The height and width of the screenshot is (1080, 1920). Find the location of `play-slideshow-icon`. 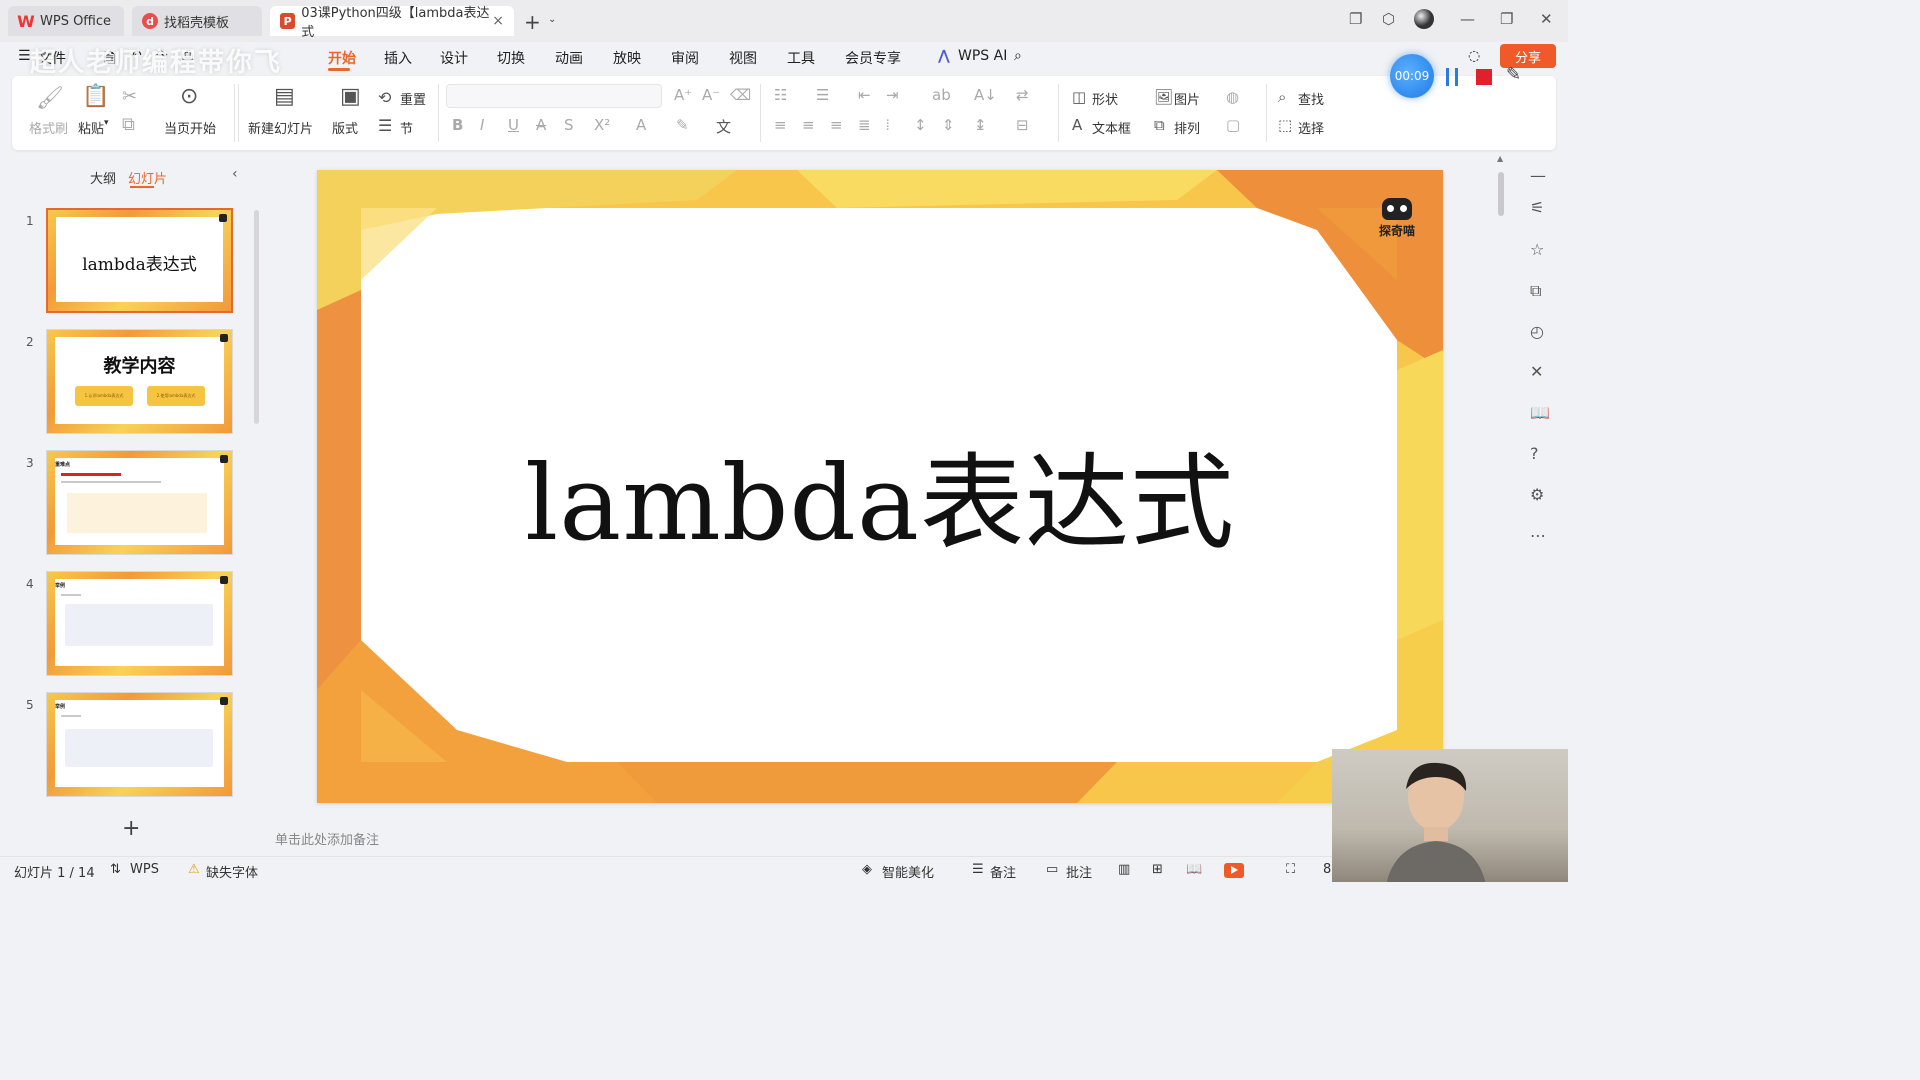

play-slideshow-icon is located at coordinates (1234, 870).